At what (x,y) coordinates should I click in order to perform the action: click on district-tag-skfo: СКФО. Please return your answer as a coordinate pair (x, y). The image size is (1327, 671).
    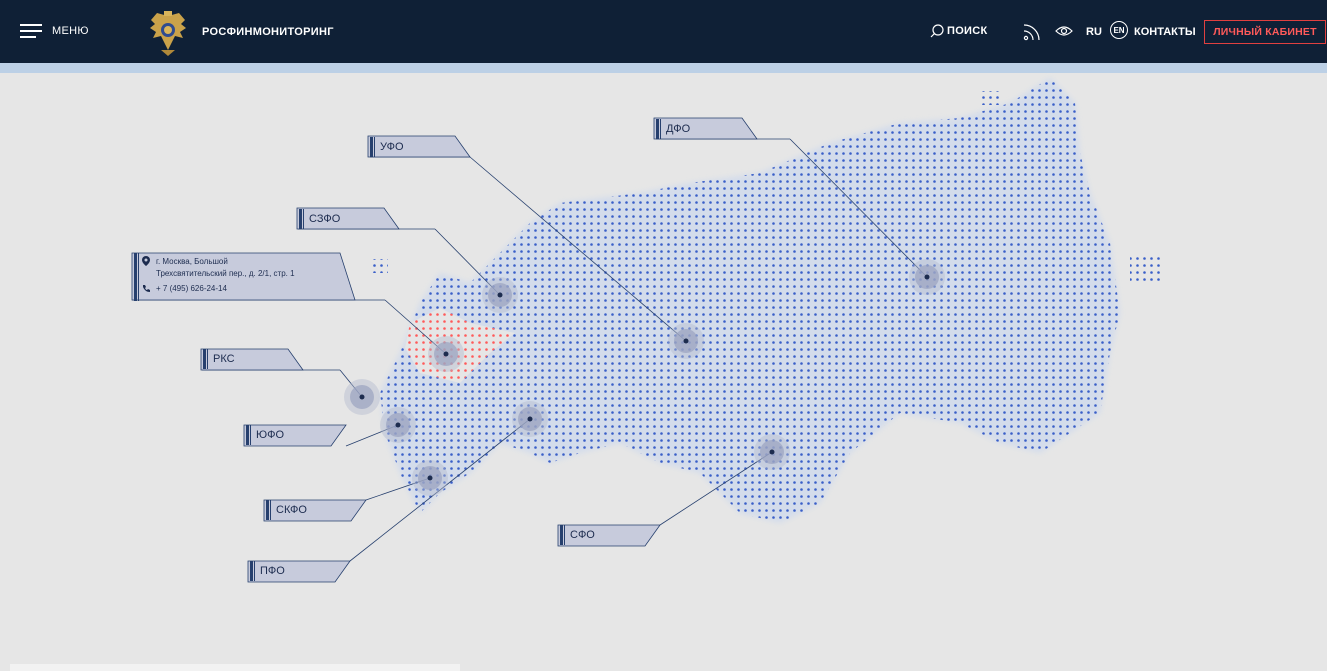
    Looking at the image, I should click on (315, 510).